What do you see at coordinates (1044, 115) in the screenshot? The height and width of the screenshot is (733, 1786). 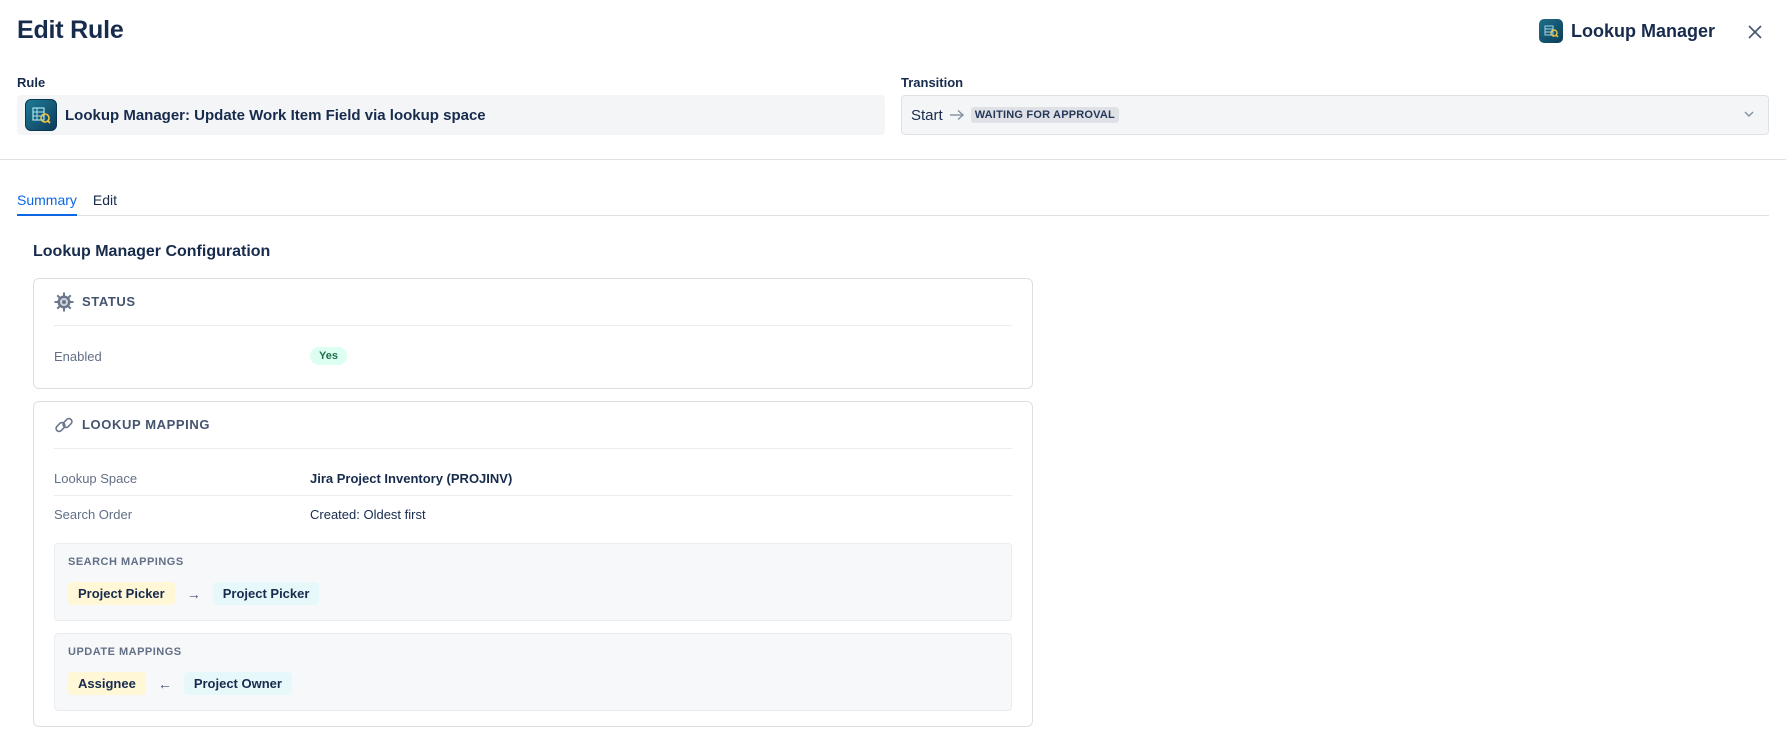 I see `status-lozenge: WAITING FOR APPROVAL` at bounding box center [1044, 115].